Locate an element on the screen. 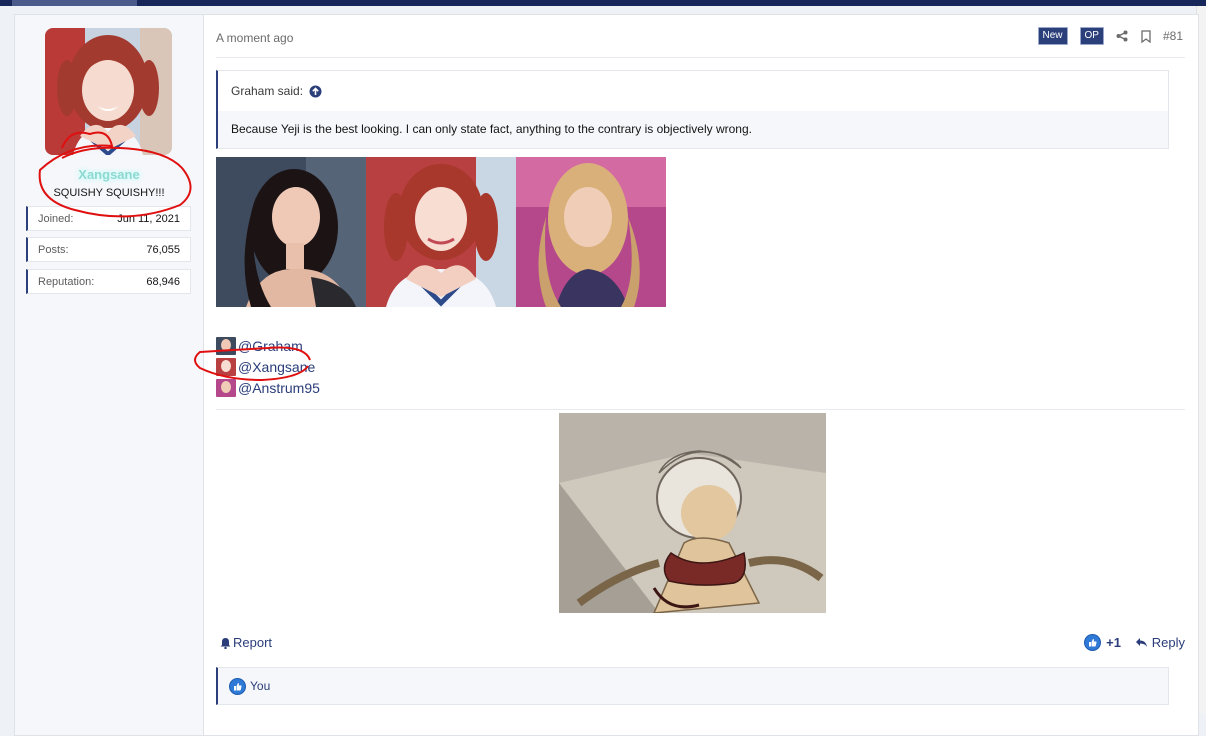  post-header-actions: New OP #81 is located at coordinates (1104, 36).